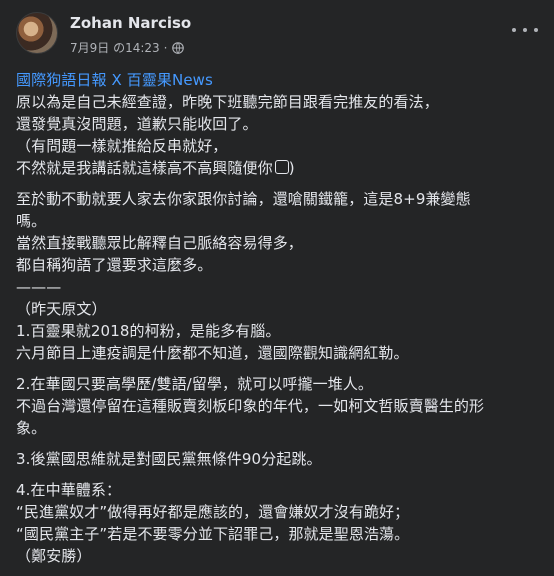  I want to click on post-line: 都自稱狗語了還要求這麼多。, so click(114, 265).